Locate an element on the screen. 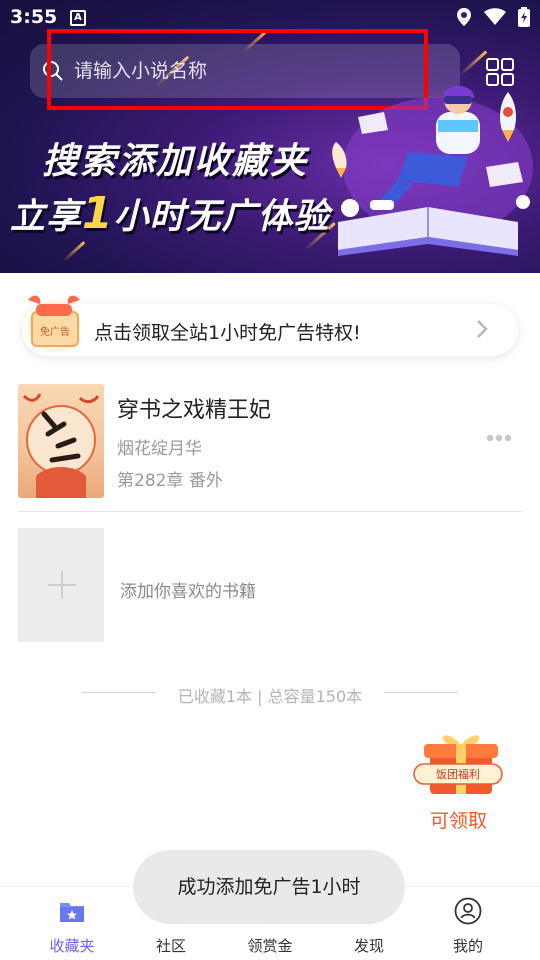 The width and height of the screenshot is (540, 960). gift-box-icon: 饭团福利 is located at coordinates (458, 764).